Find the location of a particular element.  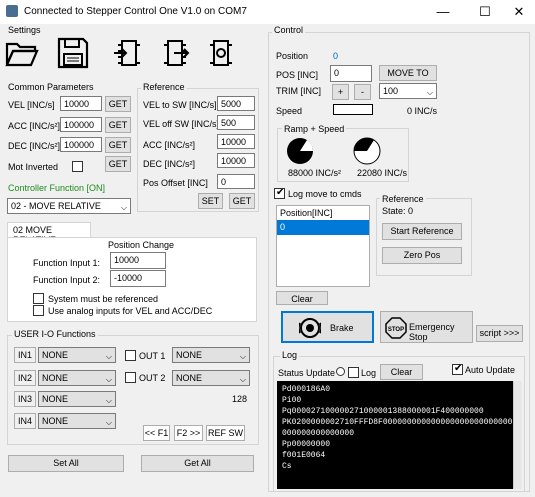

acc-label: ACC [INC/s²] is located at coordinates (34, 126).